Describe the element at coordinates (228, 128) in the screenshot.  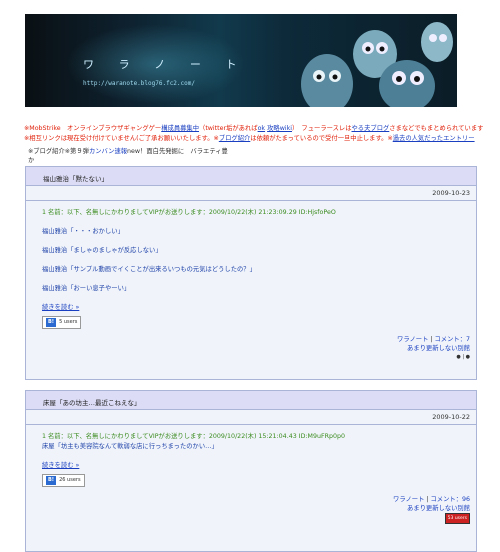
I see `ticker-text: （twitter垢があれば` at that location.